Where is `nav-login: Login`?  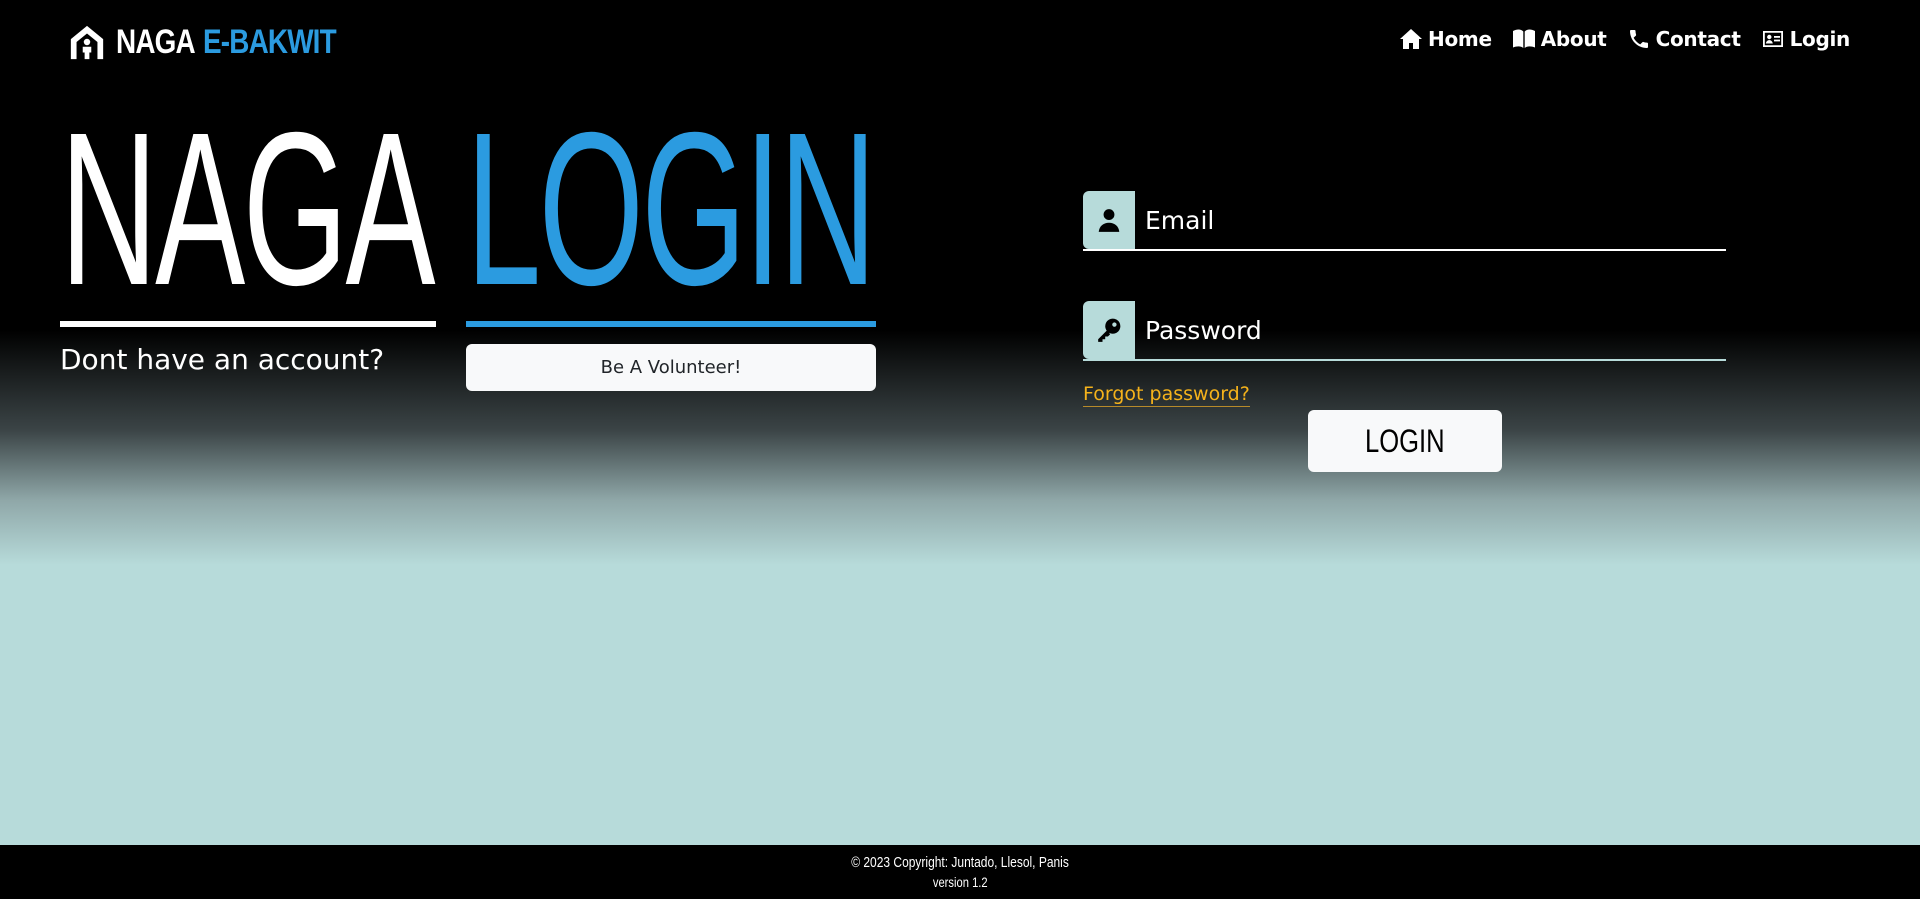
nav-login: Login is located at coordinates (1805, 39).